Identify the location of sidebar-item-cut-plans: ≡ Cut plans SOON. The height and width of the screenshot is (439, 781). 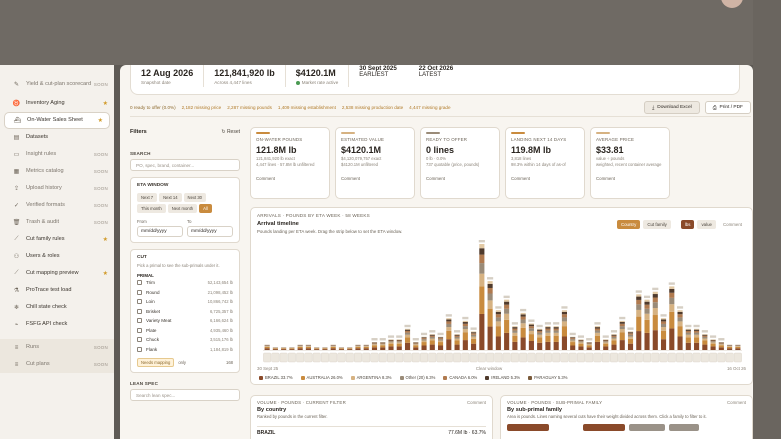
(57, 364).